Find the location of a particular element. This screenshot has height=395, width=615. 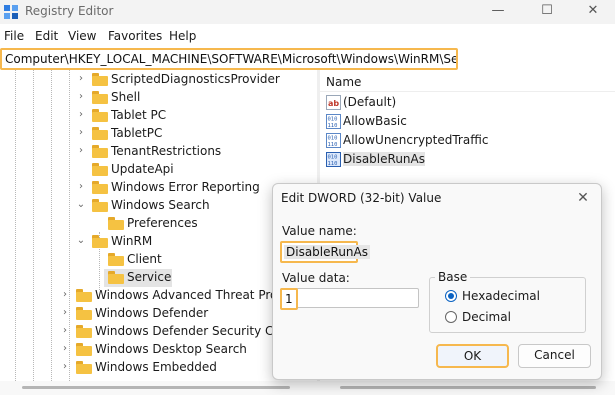

values-scroll-thumb is located at coordinates (468, 387).